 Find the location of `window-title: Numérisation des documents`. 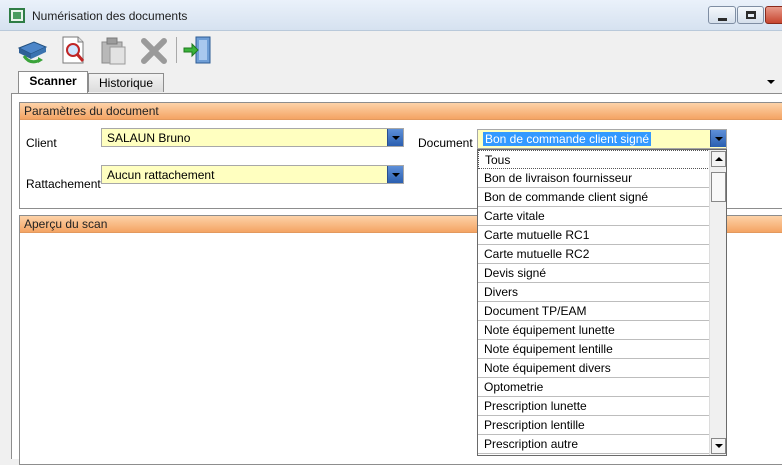

window-title: Numérisation des documents is located at coordinates (110, 16).